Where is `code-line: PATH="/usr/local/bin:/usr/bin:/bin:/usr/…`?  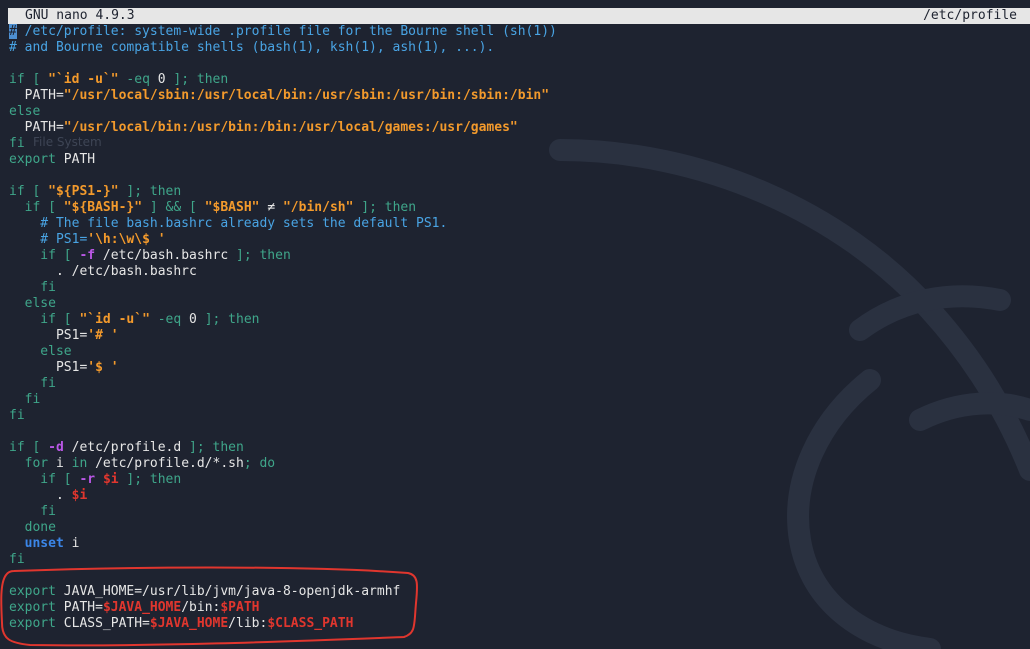 code-line: PATH="/usr/local/bin:/usr/bin:/bin:/usr/… is located at coordinates (283, 128).